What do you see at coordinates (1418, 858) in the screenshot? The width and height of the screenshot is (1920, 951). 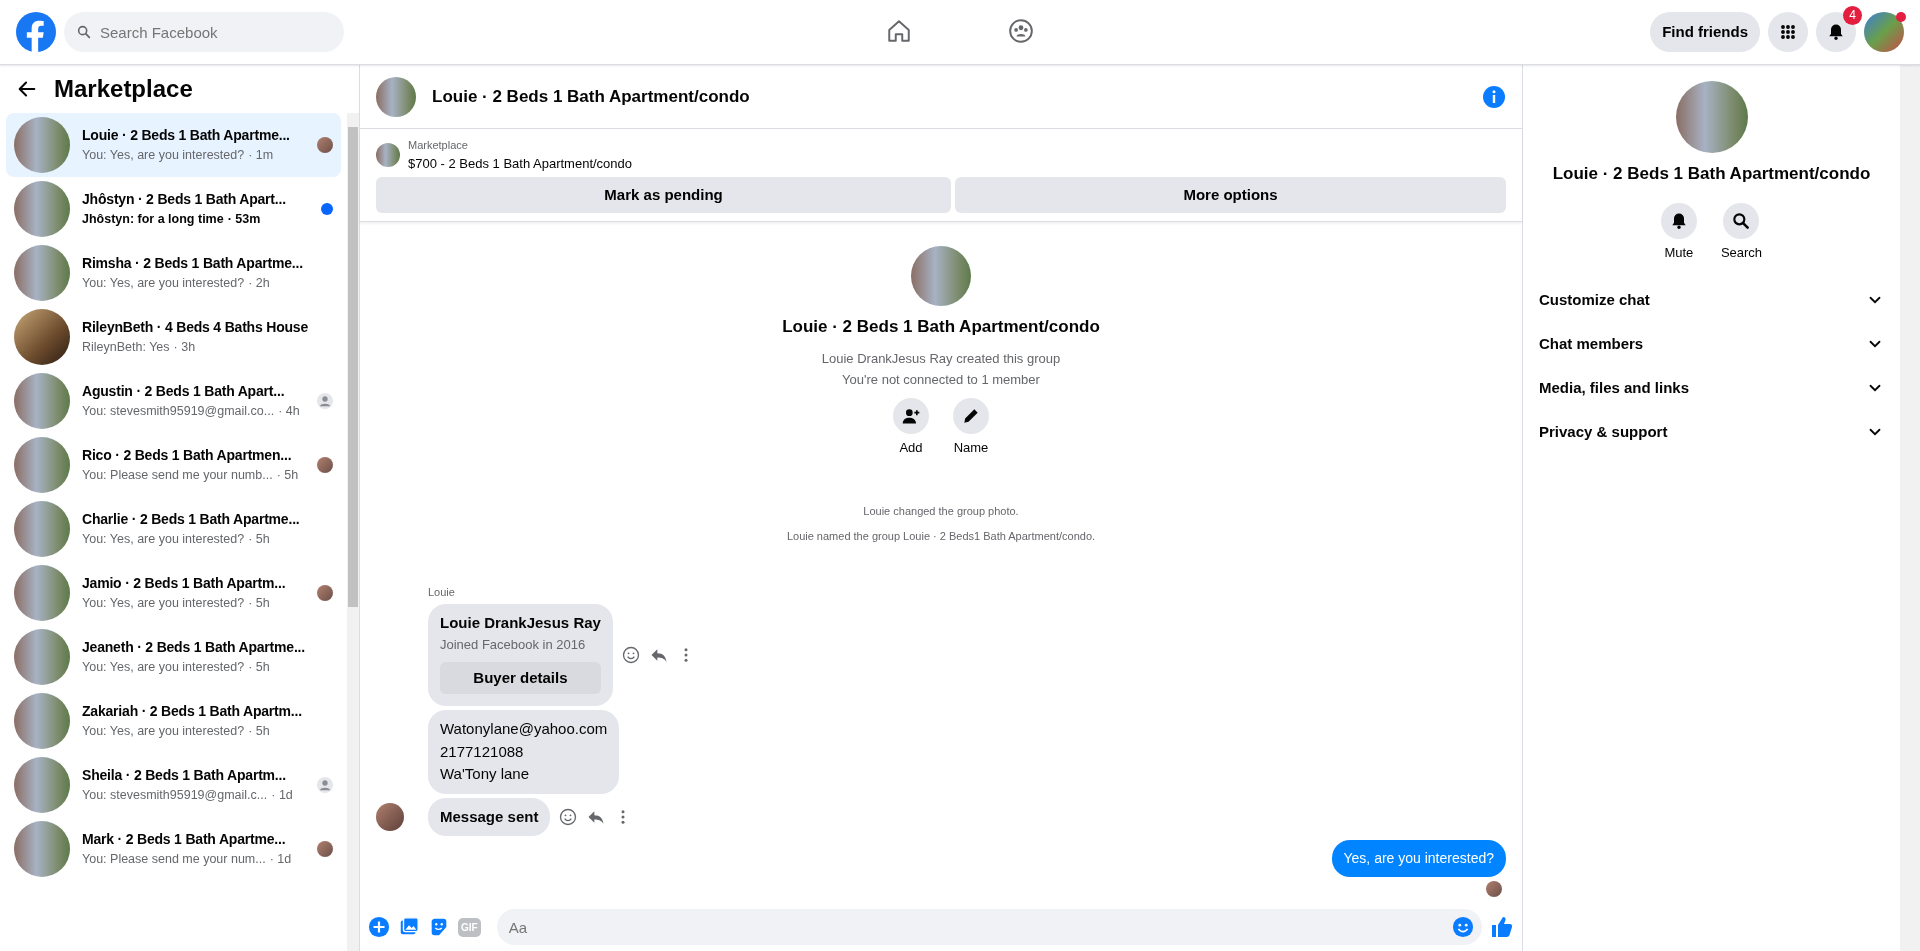 I see `message-bubble: Yes, are you interested?` at bounding box center [1418, 858].